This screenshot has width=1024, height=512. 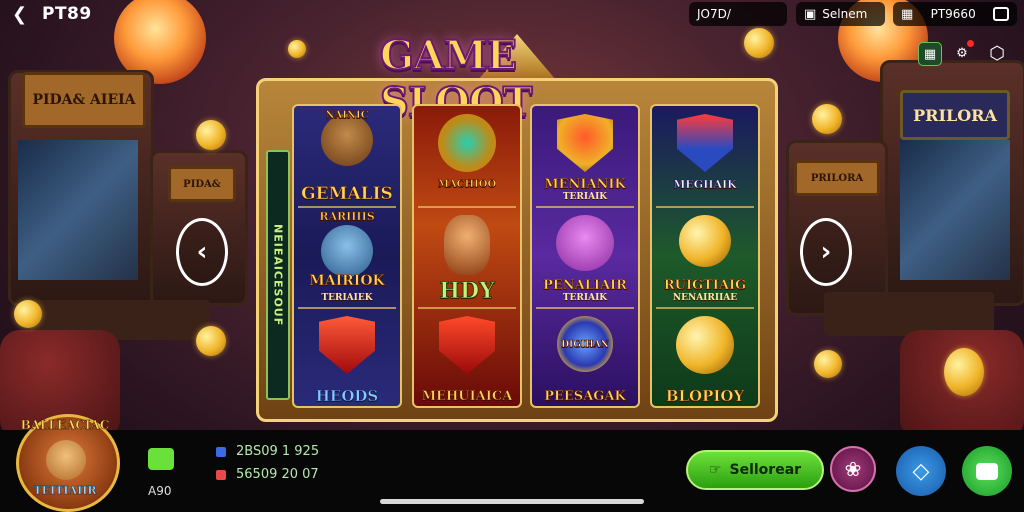 What do you see at coordinates (456, 79) in the screenshot?
I see `game-title: GAME SLOOT` at bounding box center [456, 79].